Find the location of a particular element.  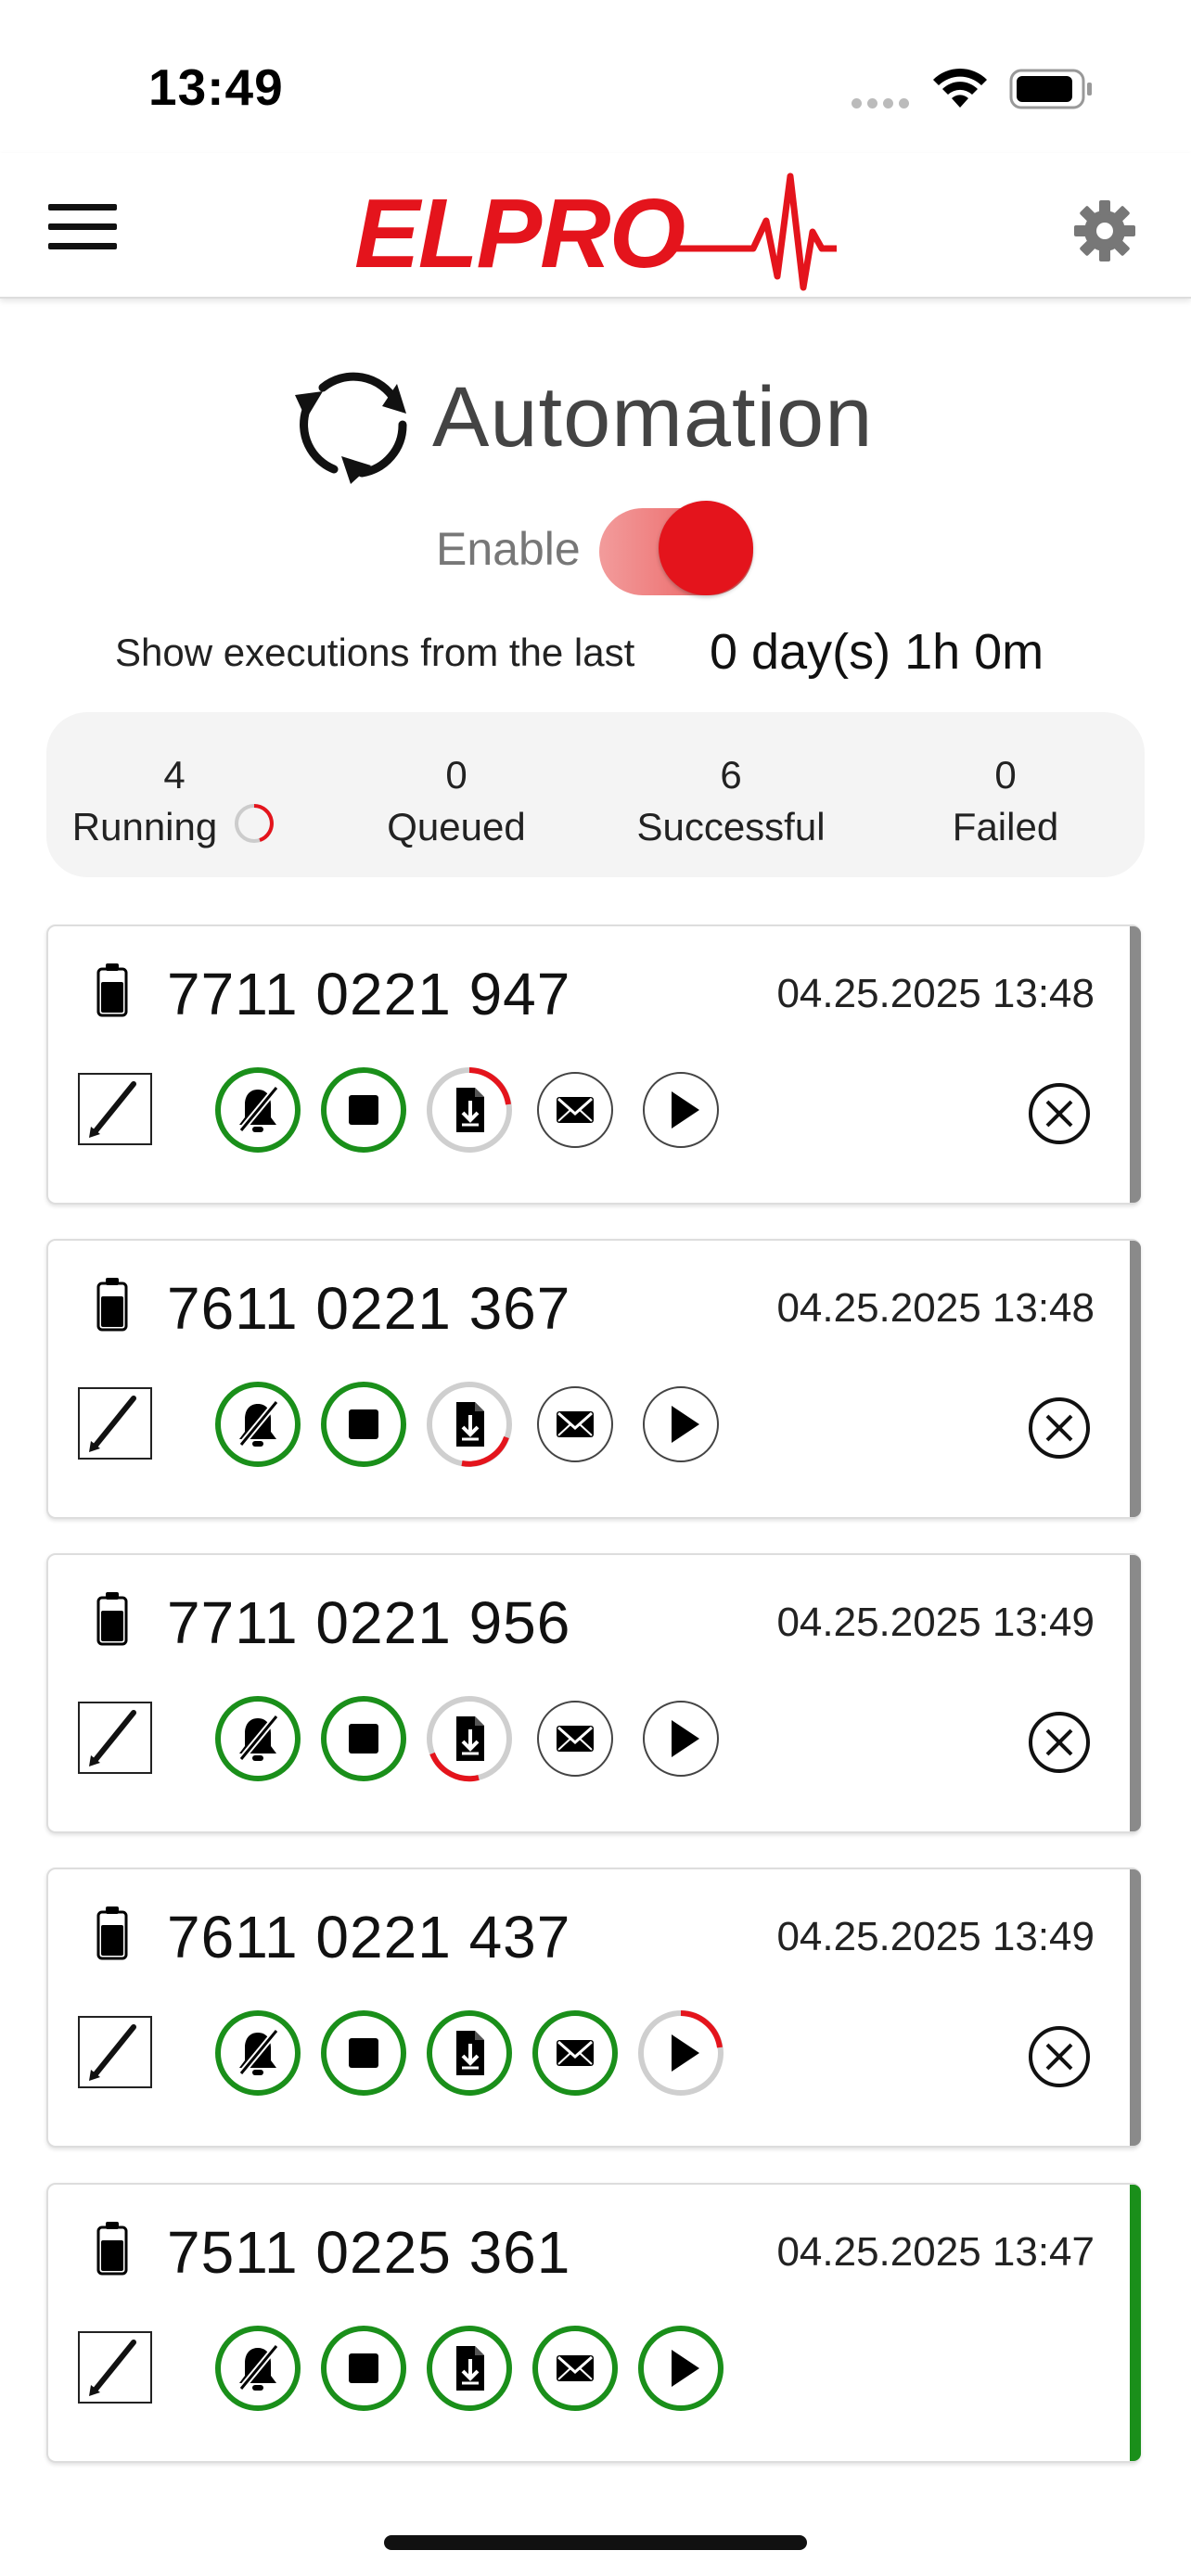

execution-stats-panel: 4 Running 0 Queued 6 Successful 0 Failed is located at coordinates (595, 794).